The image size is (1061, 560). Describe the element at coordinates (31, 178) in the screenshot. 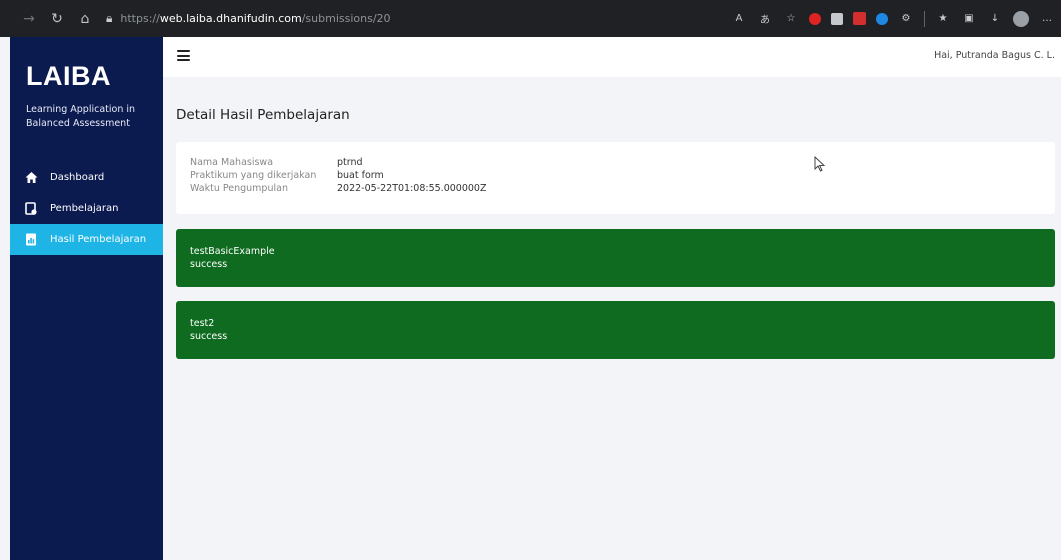

I see `home-icon` at that location.